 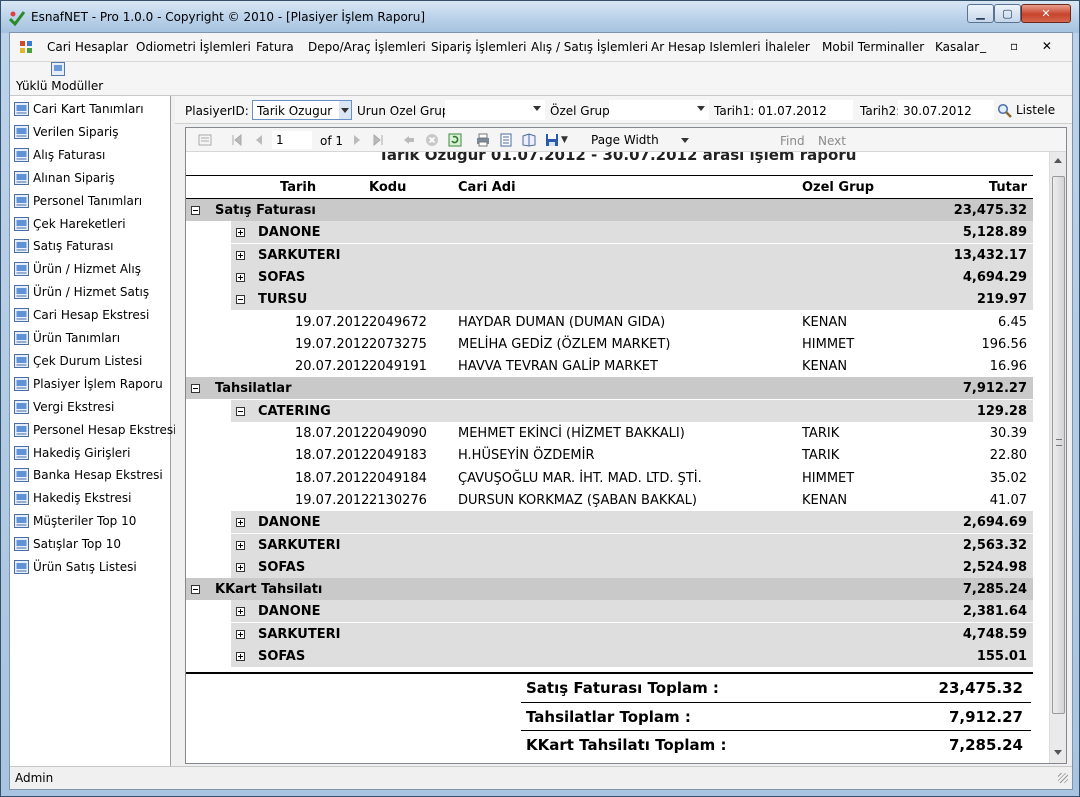 What do you see at coordinates (292, 140) in the screenshot?
I see `page-number-input` at bounding box center [292, 140].